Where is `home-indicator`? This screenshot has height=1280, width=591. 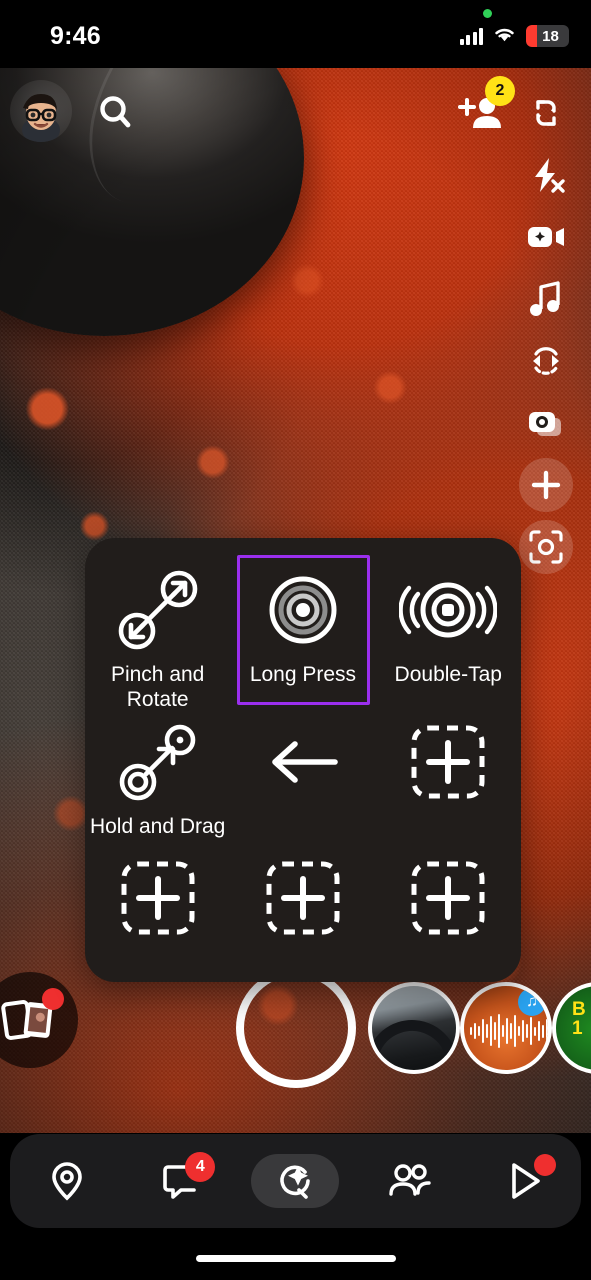
home-indicator is located at coordinates (295, 1258).